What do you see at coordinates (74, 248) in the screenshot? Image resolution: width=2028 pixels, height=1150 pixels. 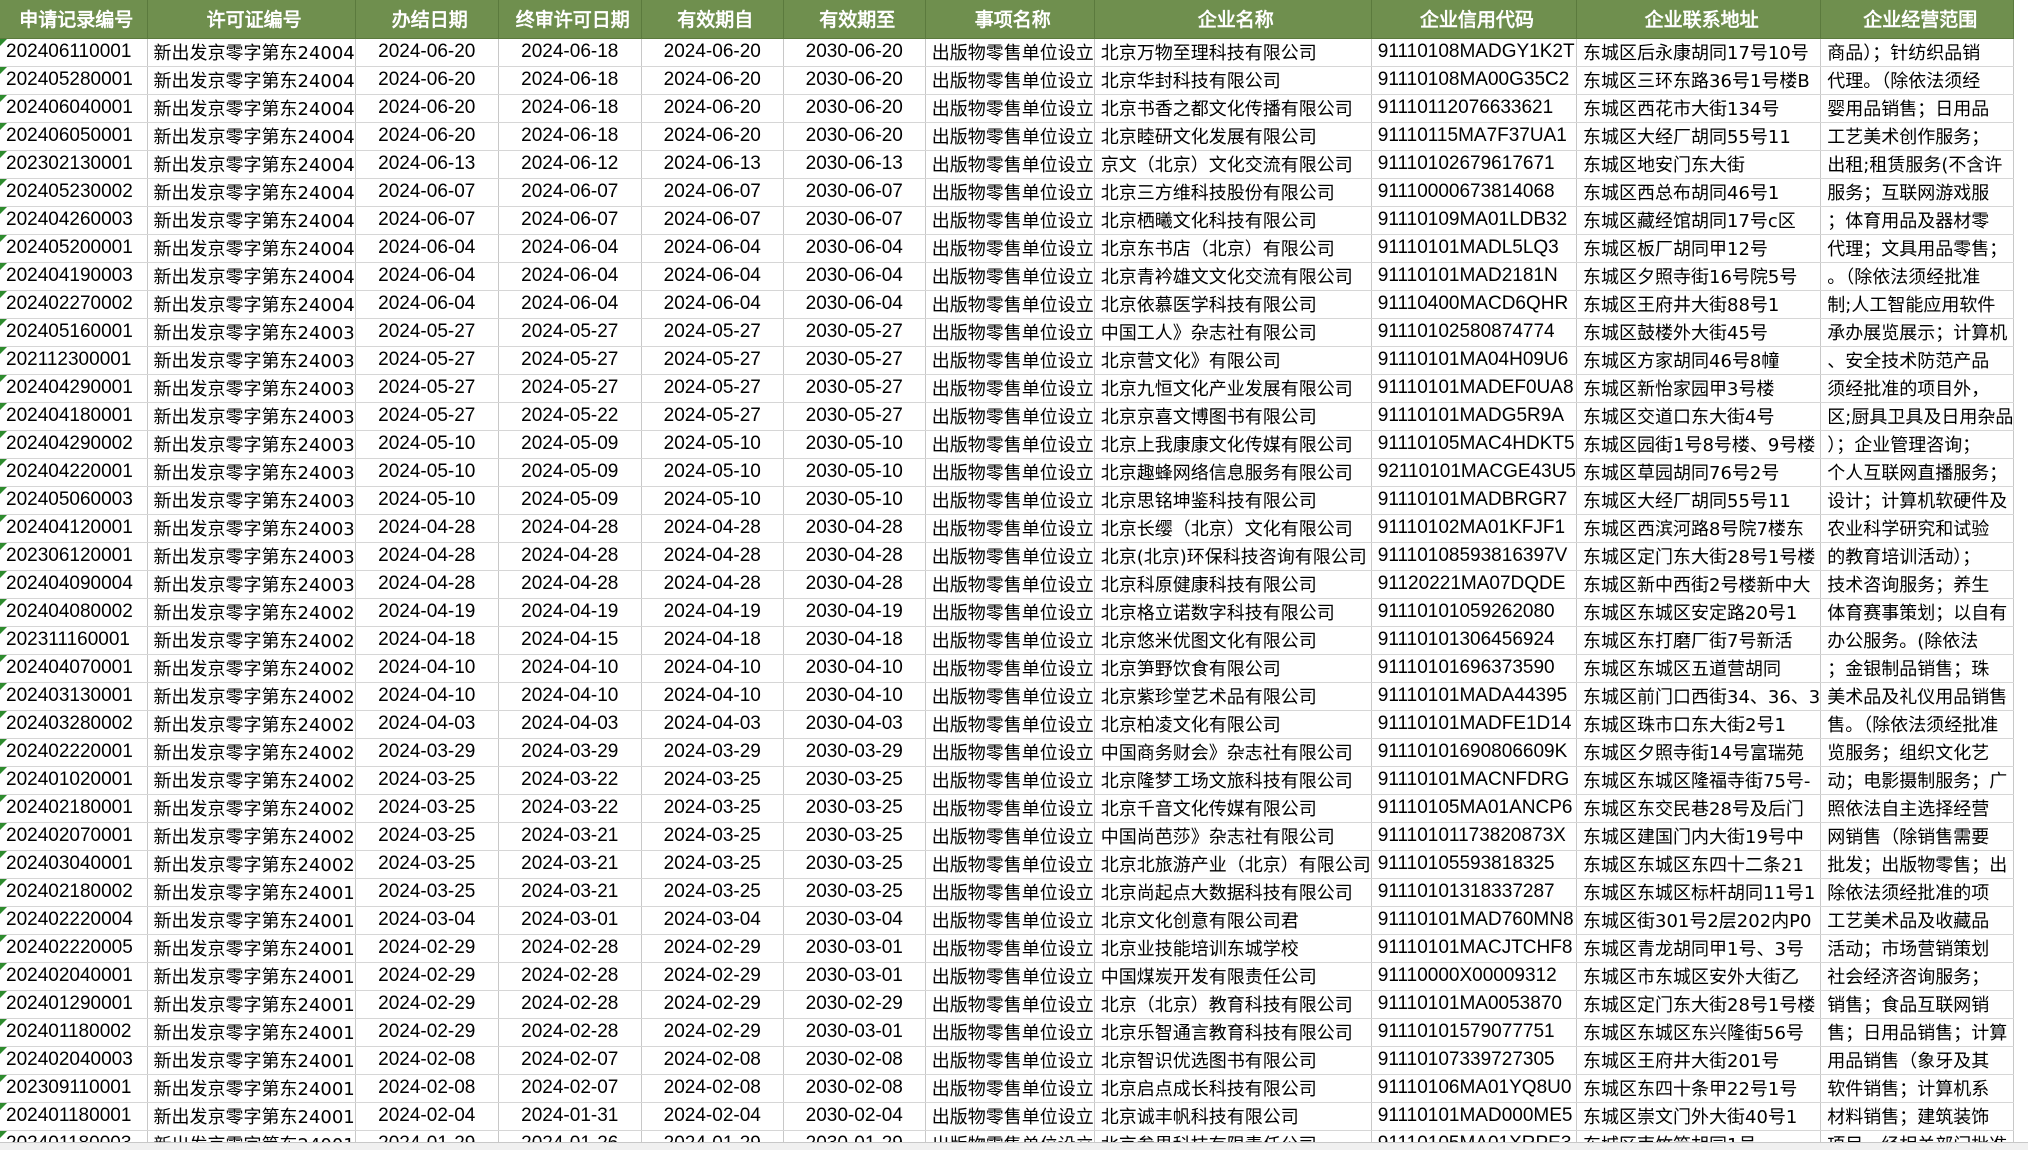 I see `cell-application-id: 202405200001` at bounding box center [74, 248].